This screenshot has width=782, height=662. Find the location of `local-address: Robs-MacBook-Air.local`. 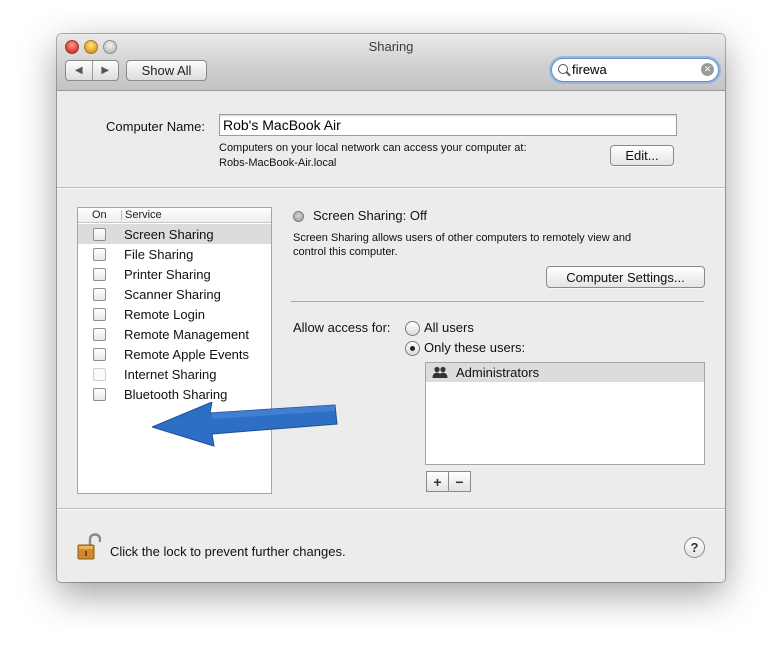

local-address: Robs-MacBook-Air.local is located at coordinates (278, 163).